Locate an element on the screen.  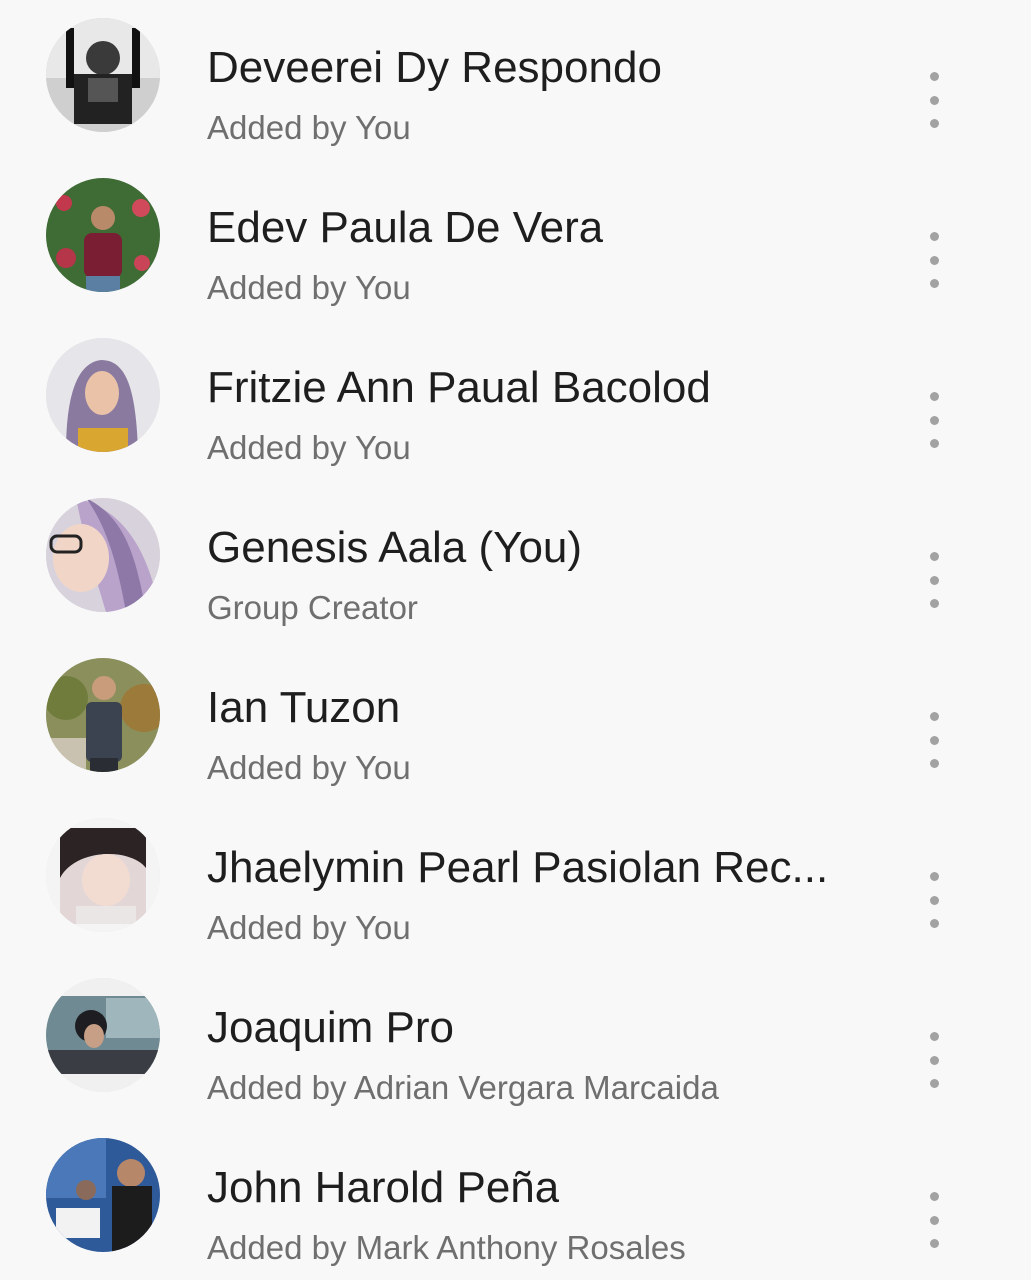
member-subtitle: Group Creator is located at coordinates (312, 607).